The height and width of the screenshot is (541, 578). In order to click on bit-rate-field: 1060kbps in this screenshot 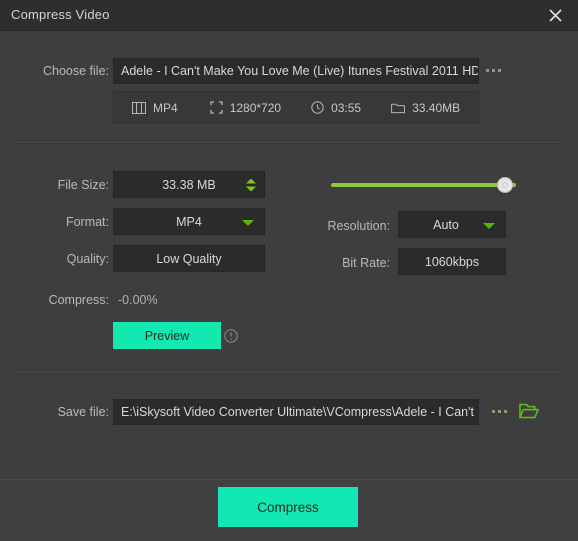, I will do `click(452, 261)`.